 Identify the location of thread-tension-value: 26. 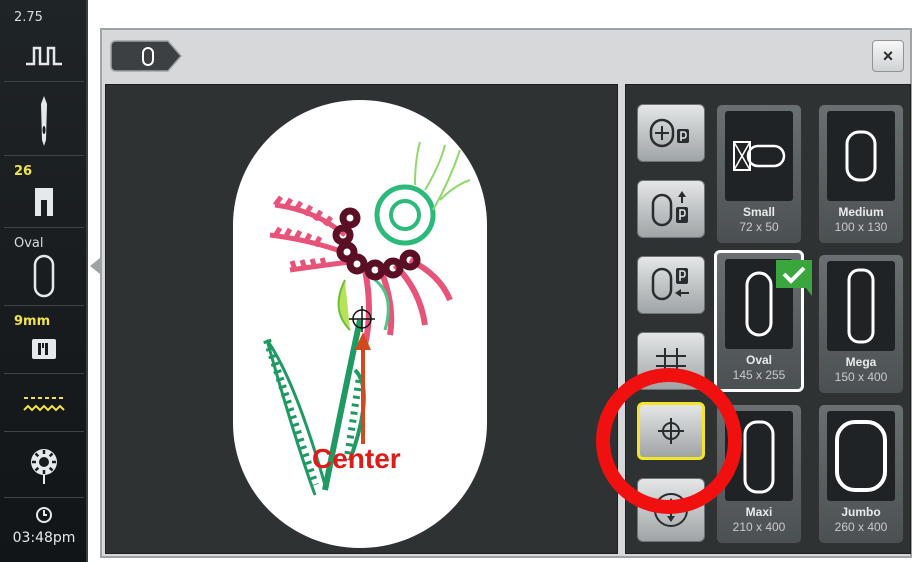
(23, 171).